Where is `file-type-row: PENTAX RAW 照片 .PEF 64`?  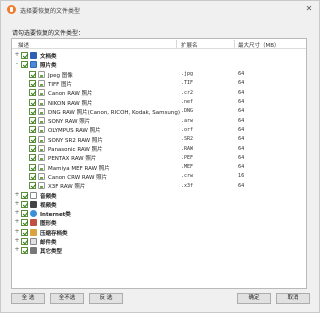
file-type-row: PENTAX RAW 照片 .PEF 64 is located at coordinates (159, 157).